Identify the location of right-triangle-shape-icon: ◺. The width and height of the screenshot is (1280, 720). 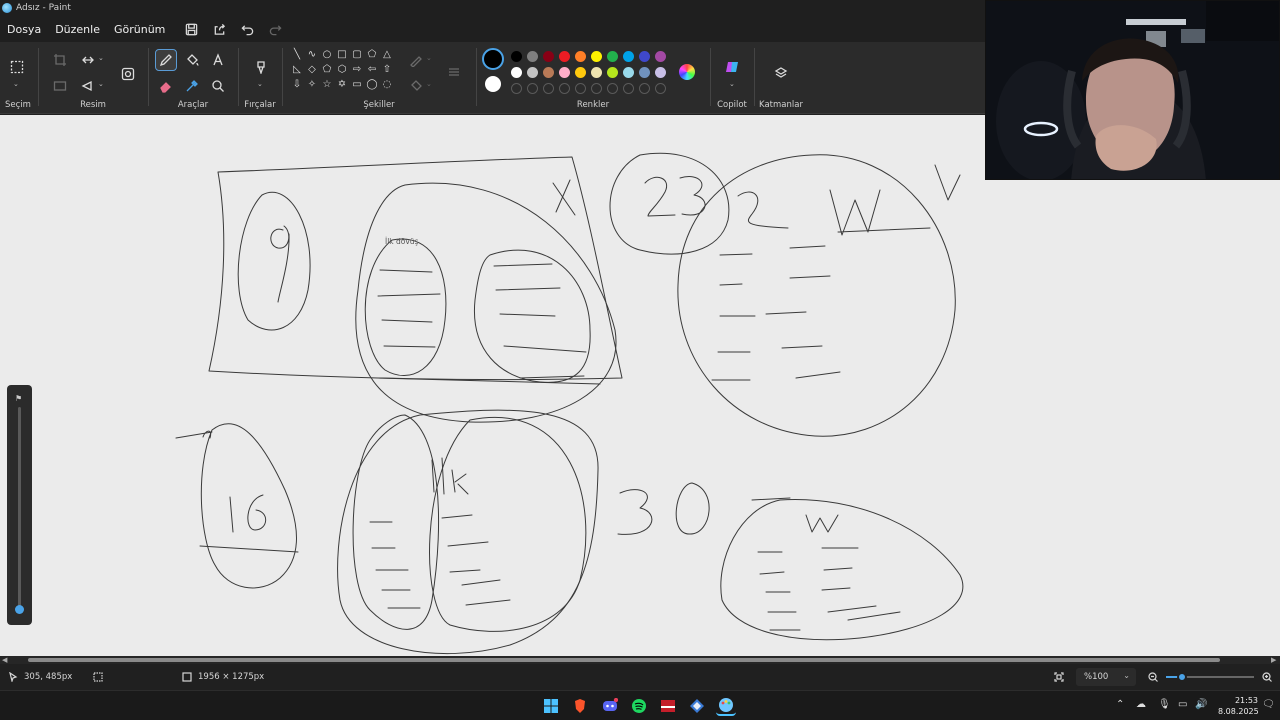
(297, 70).